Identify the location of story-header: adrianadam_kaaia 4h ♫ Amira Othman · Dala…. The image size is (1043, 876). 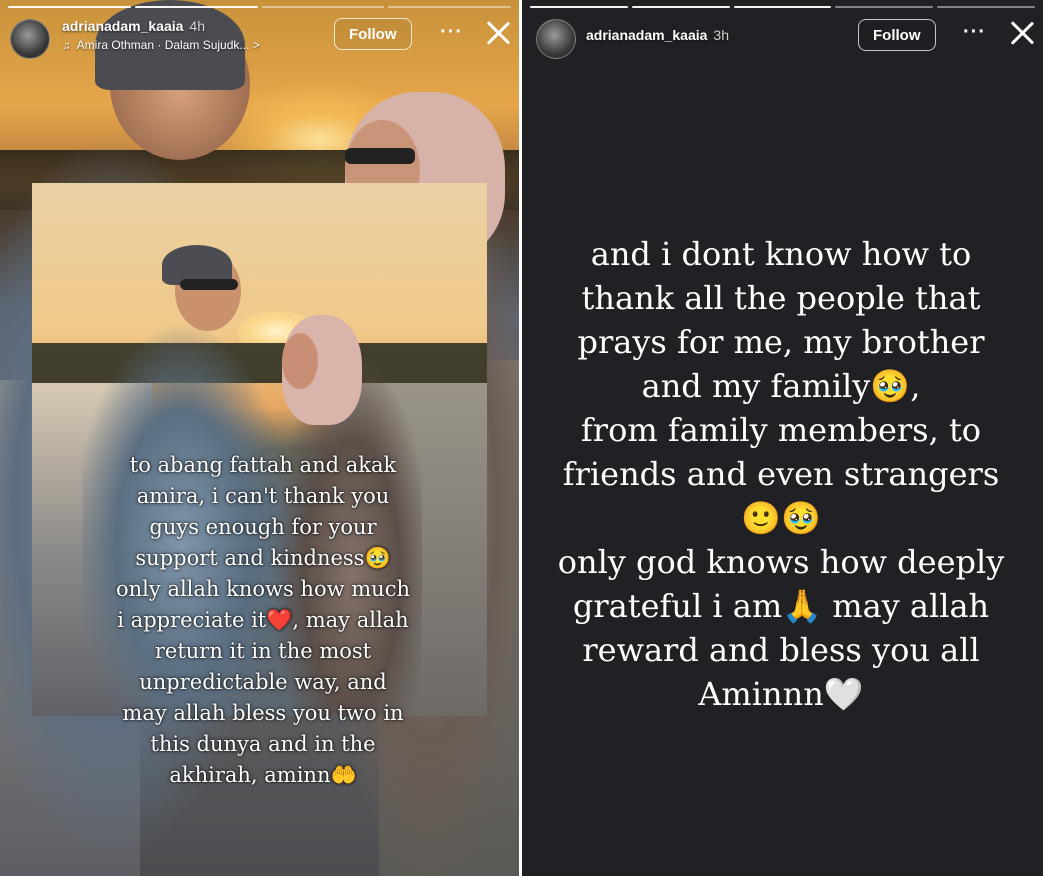
(259, 37).